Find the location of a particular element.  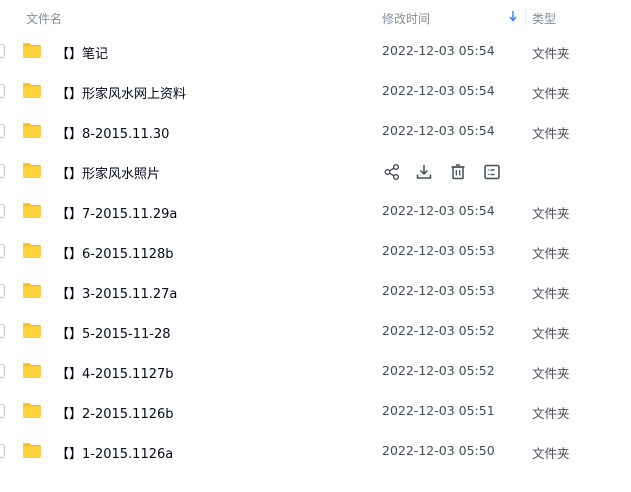

file-row-5: 【】6-2015.1128b 2022-12-03 05:53 文件夹 is located at coordinates (315, 252).